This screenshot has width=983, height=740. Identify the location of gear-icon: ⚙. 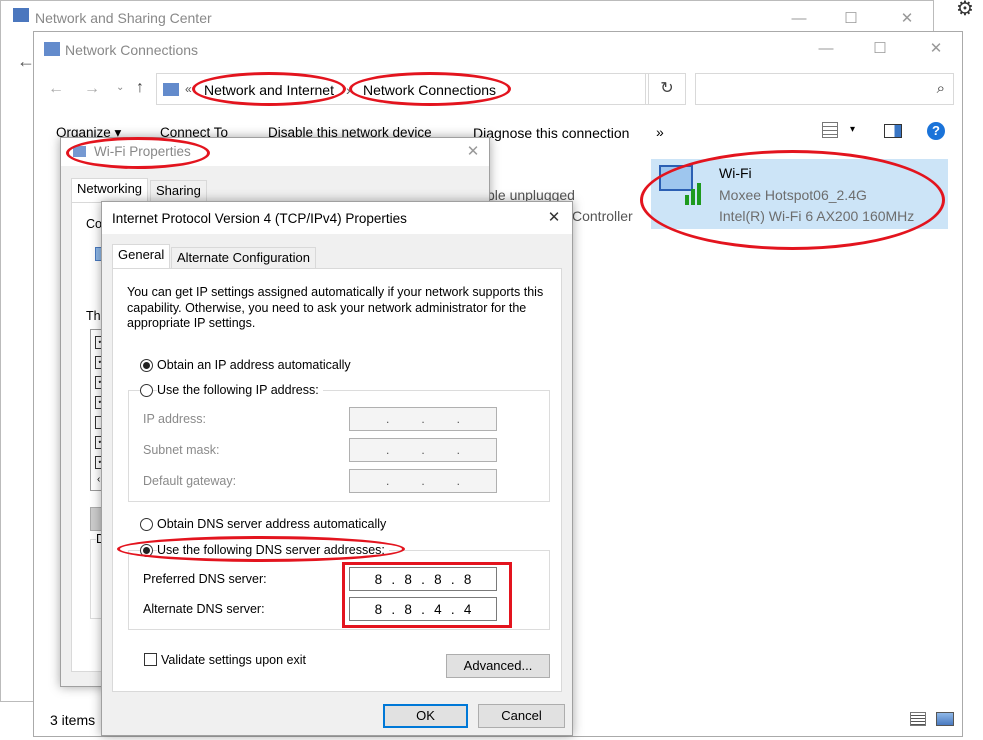
(965, 10).